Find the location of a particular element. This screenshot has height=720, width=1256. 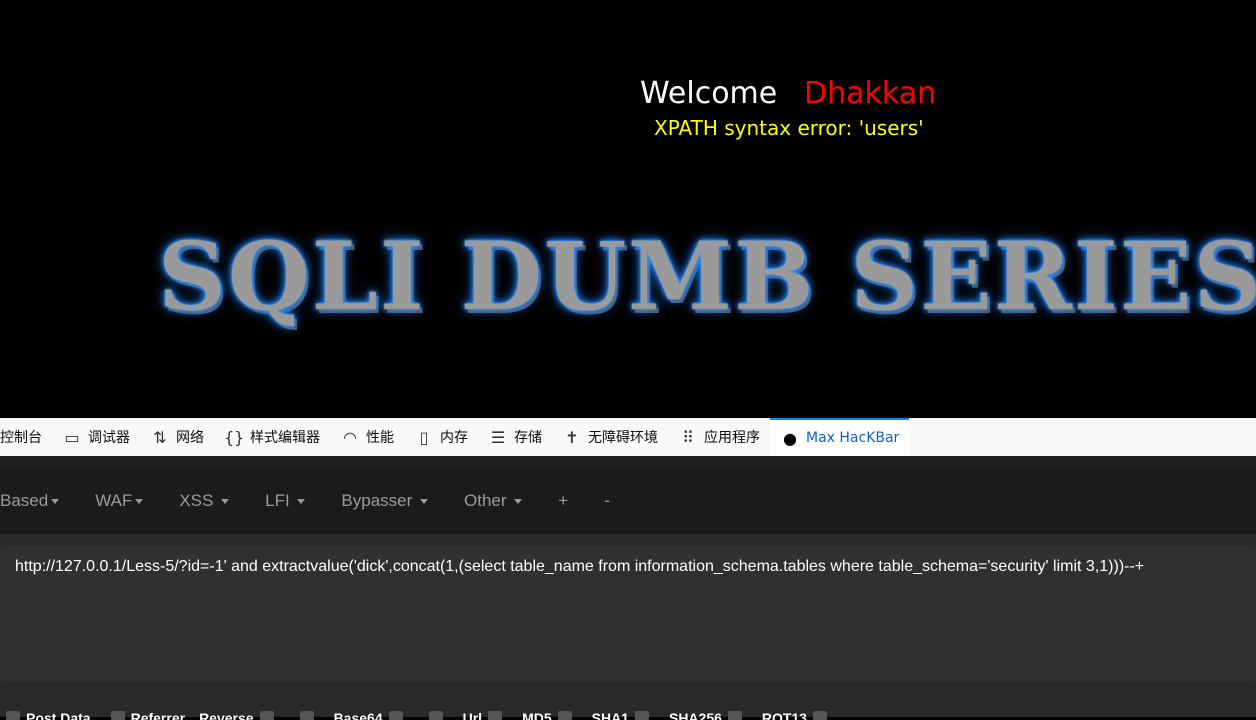

network-icon: ⇅ is located at coordinates (160, 437).